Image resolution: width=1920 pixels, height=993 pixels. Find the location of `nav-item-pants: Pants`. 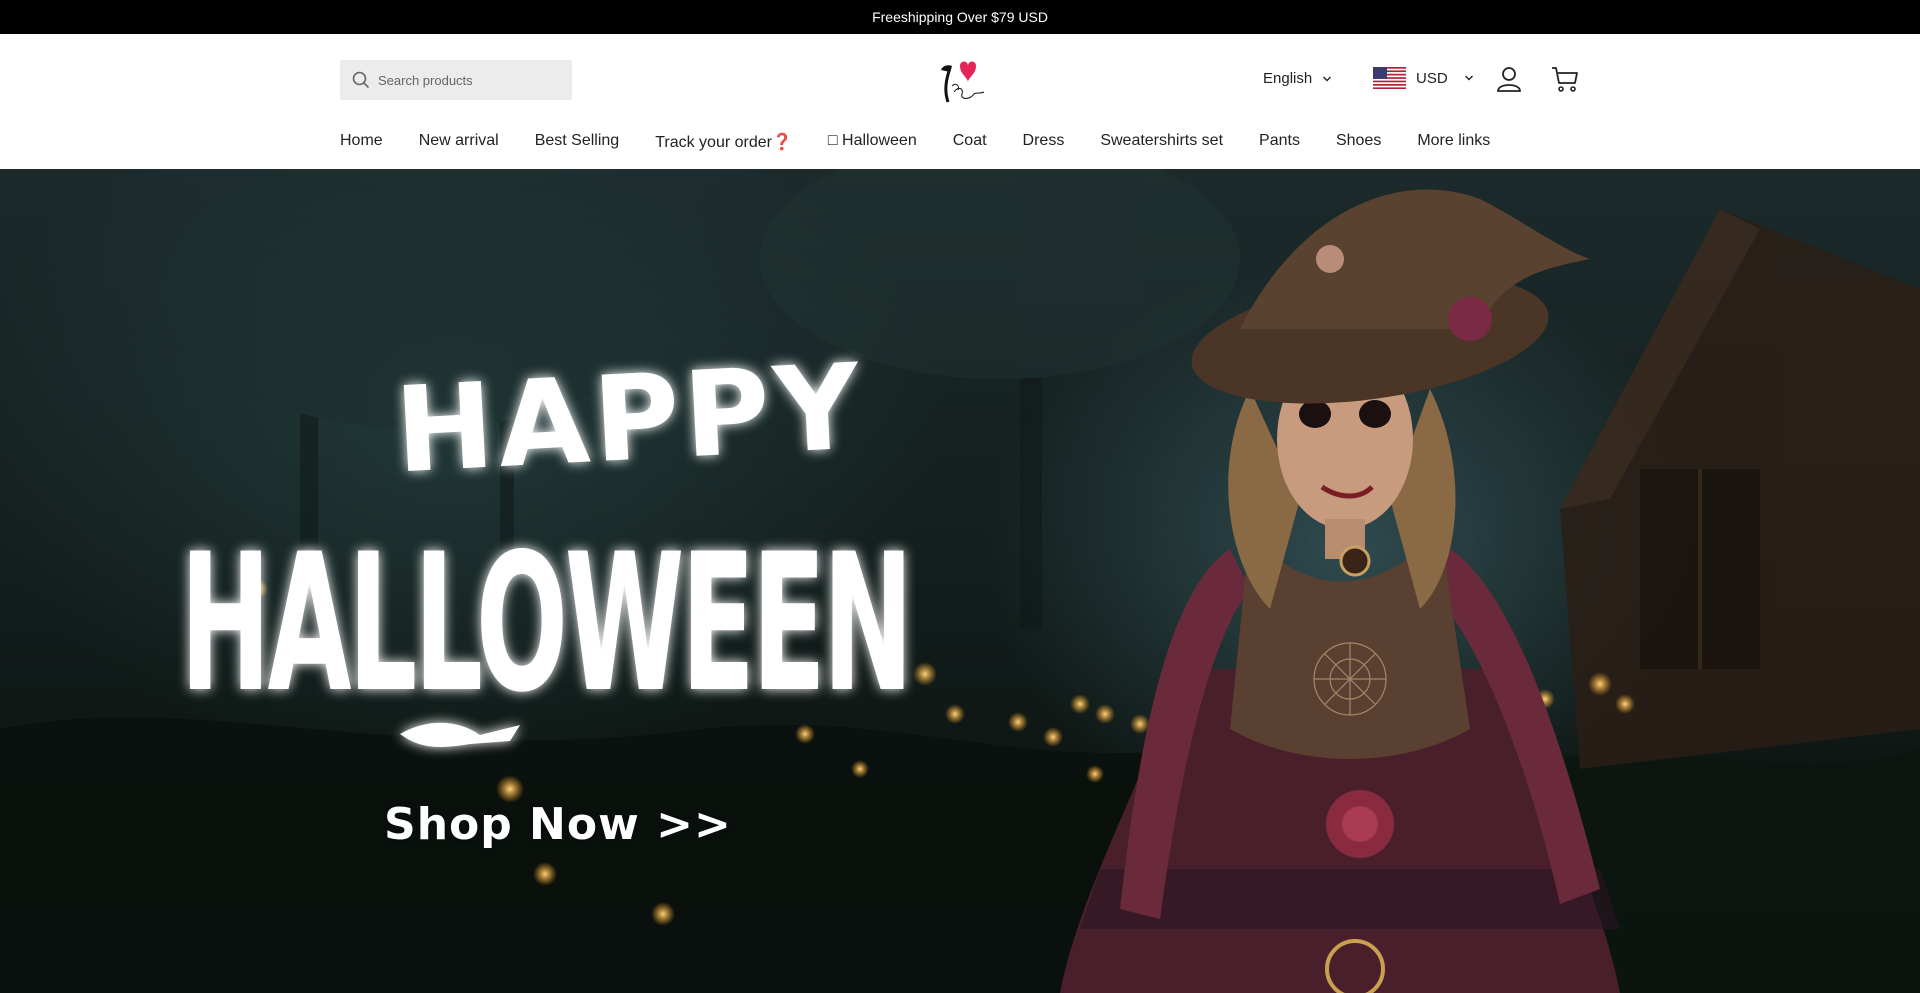

nav-item-pants: Pants is located at coordinates (1279, 142).